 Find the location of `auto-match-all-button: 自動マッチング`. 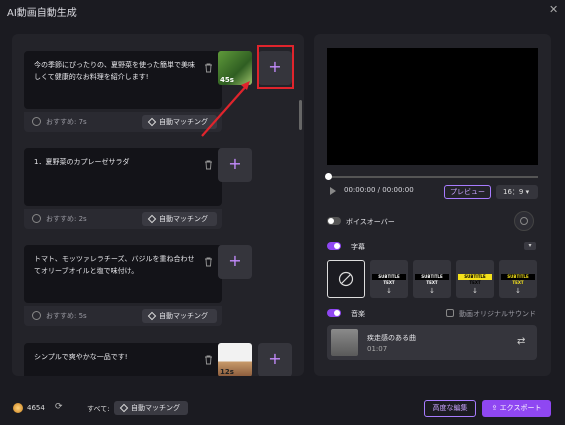

auto-match-all-button: 自動マッチング is located at coordinates (151, 408).